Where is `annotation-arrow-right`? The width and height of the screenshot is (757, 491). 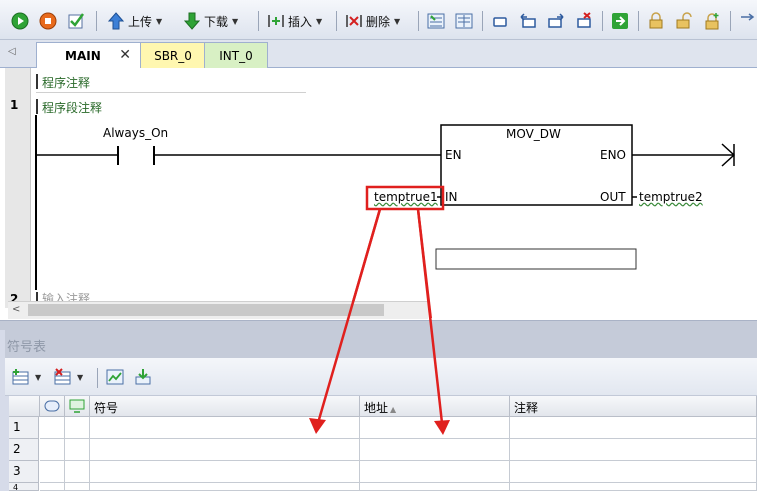 annotation-arrow-right is located at coordinates (430, 316).